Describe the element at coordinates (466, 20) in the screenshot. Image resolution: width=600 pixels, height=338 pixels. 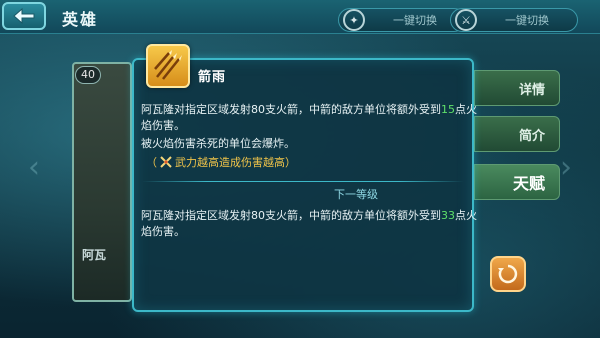
I see `sword-ring-icon: ⚔` at that location.